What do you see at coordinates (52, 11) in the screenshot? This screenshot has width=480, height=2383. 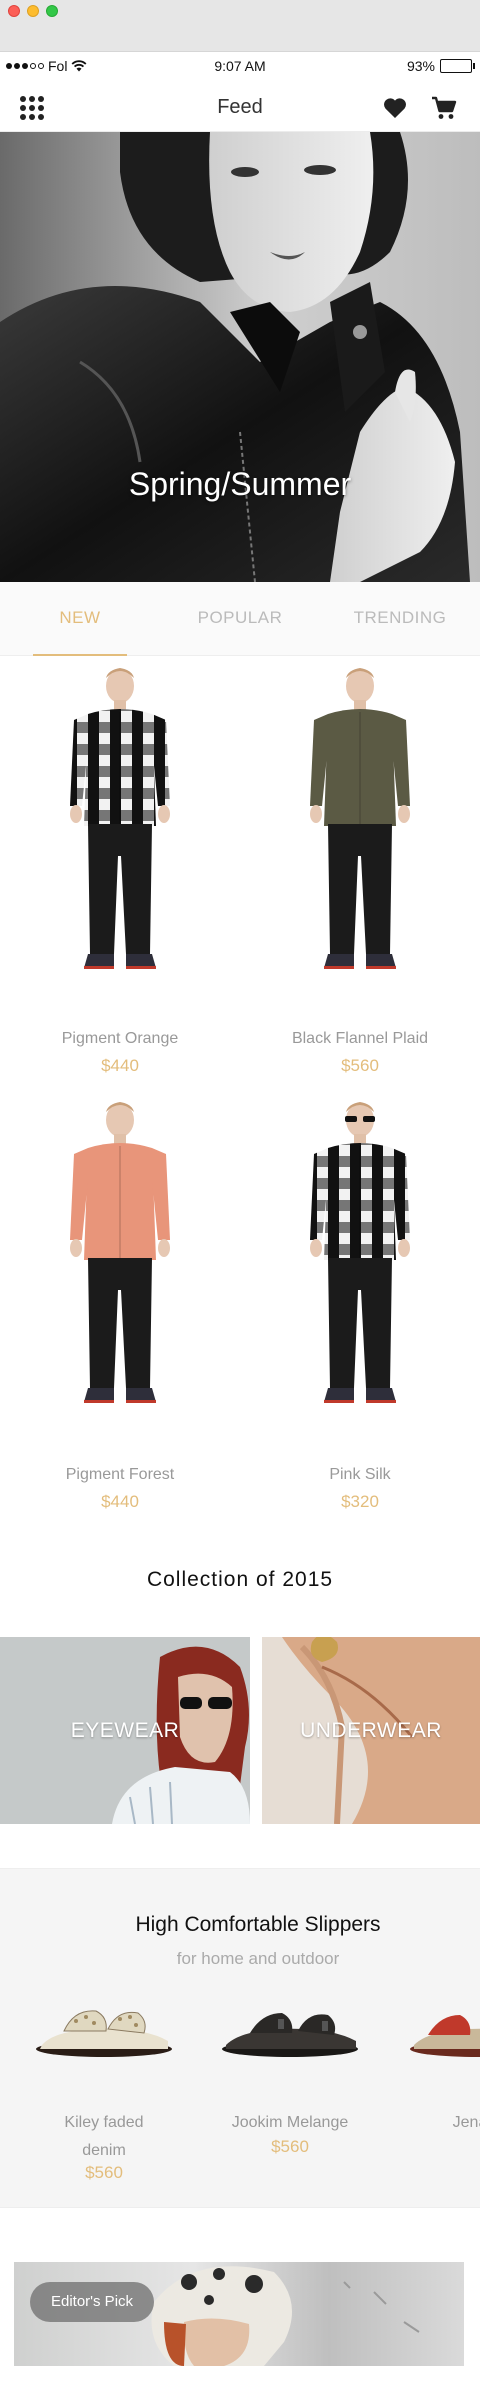 I see `maximize-window-button` at bounding box center [52, 11].